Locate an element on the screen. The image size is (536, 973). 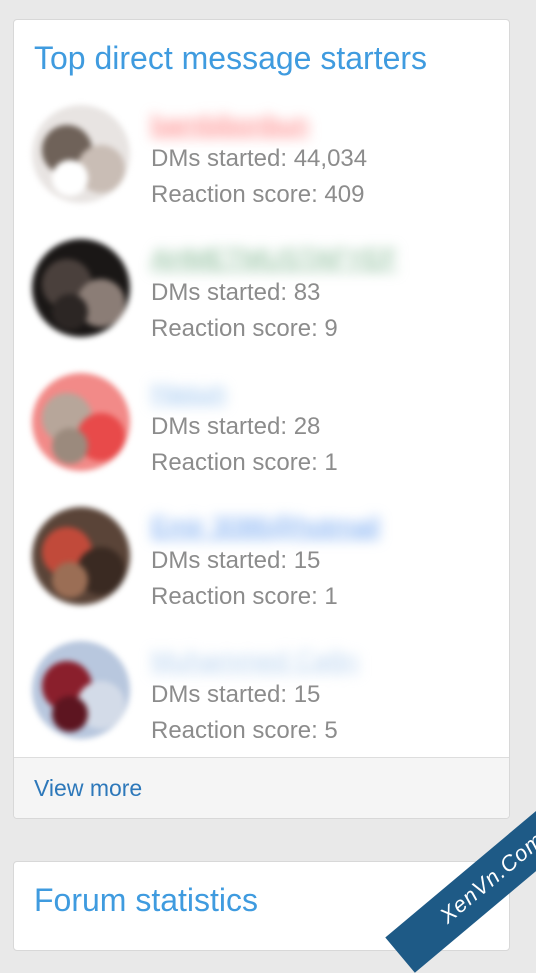
member-name-link: Muhammed Çağrı is located at coordinates (255, 660).